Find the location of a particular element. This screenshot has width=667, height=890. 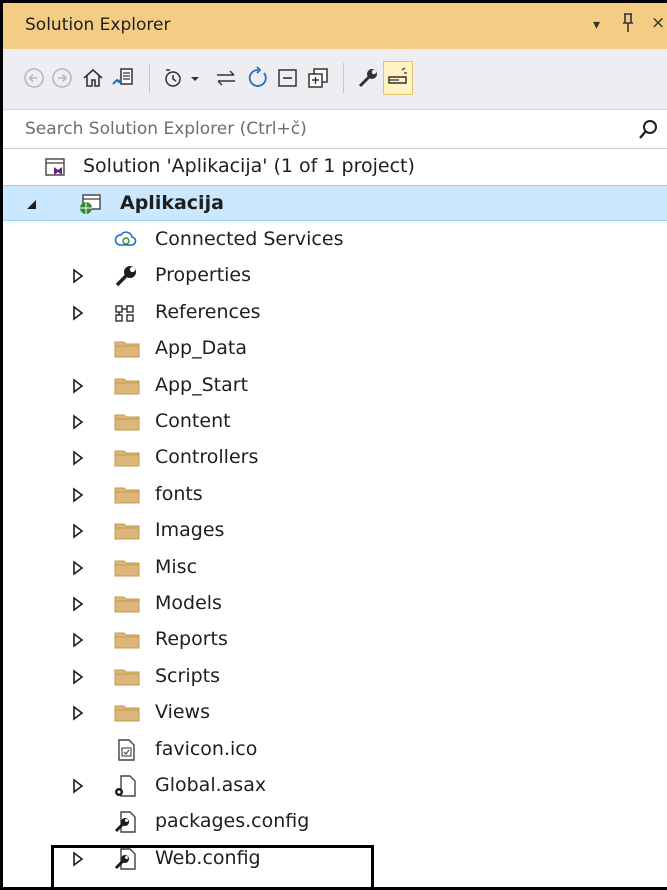

tree-item-references: References is located at coordinates (335, 313).